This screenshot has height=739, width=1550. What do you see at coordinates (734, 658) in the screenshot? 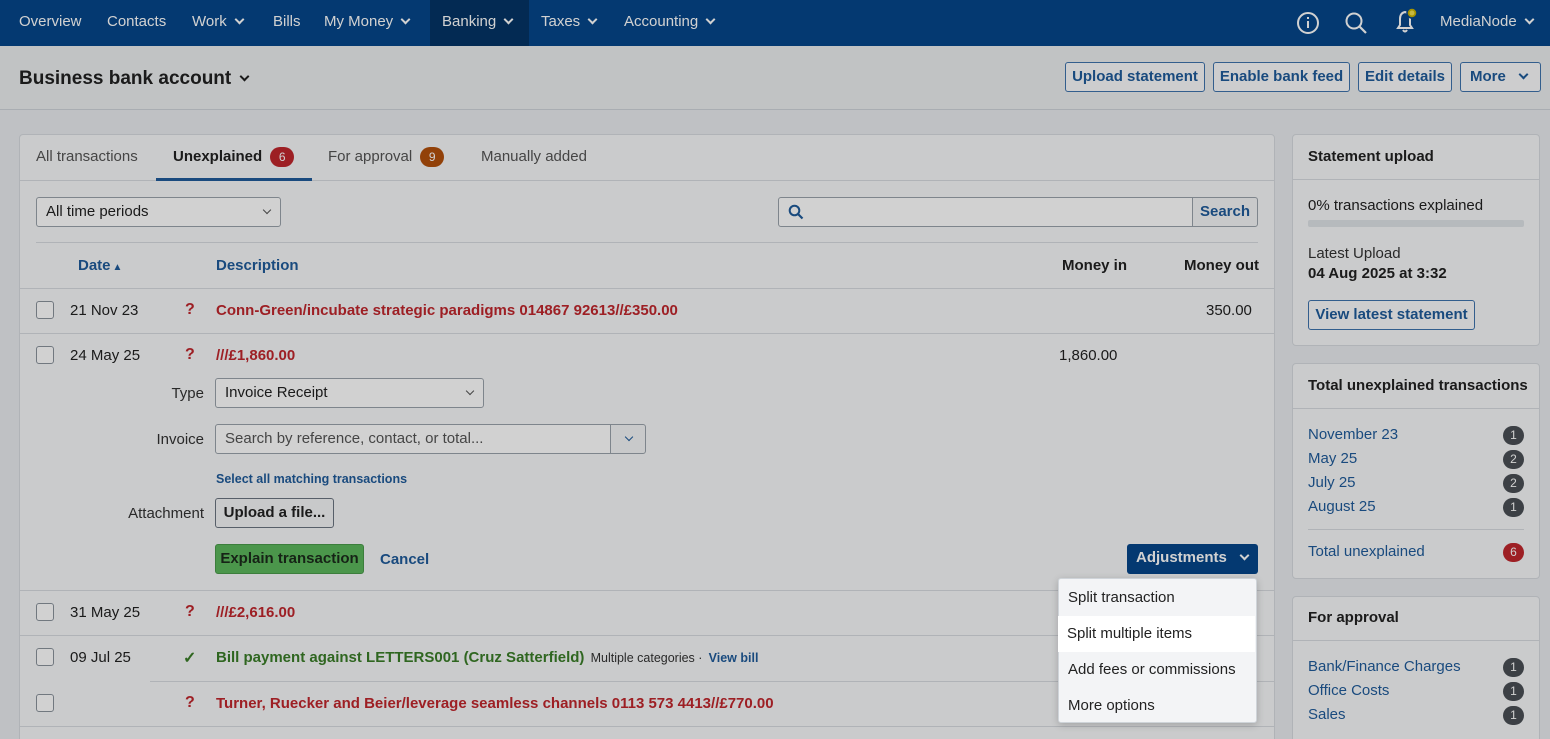
I see `view-bill-link: View bill` at bounding box center [734, 658].